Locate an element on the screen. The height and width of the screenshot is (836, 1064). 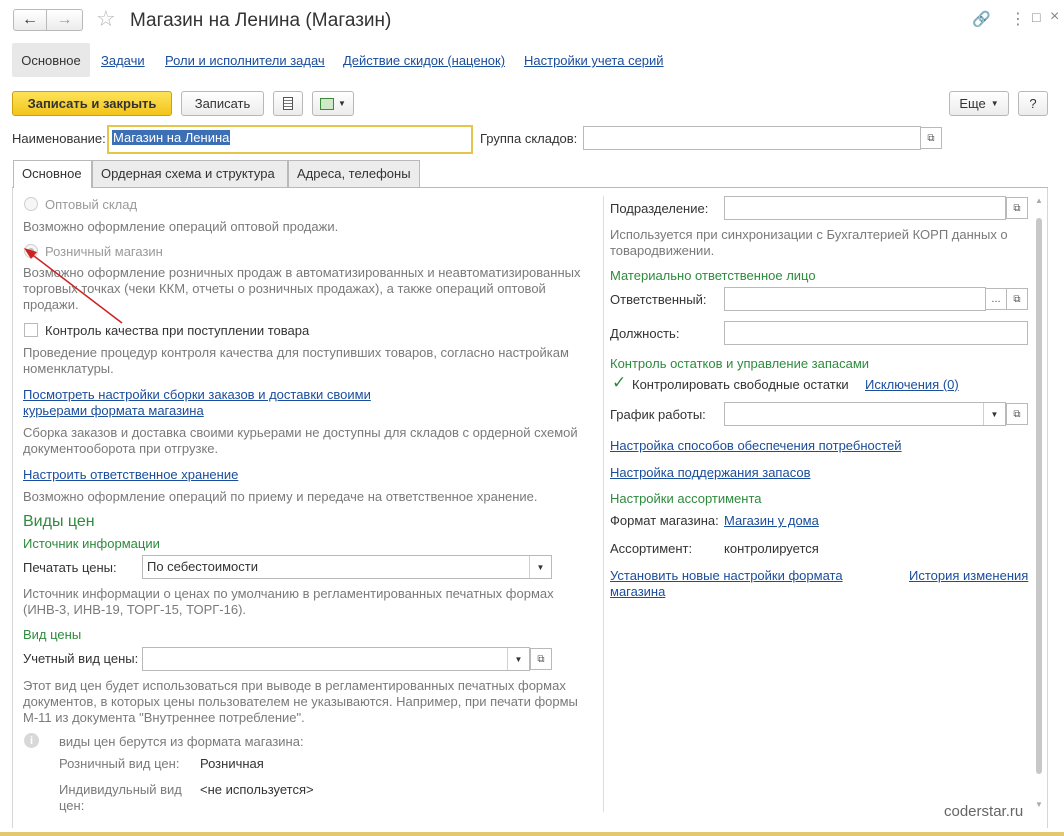
watermark: coderstar.ru is located at coordinates (984, 811).